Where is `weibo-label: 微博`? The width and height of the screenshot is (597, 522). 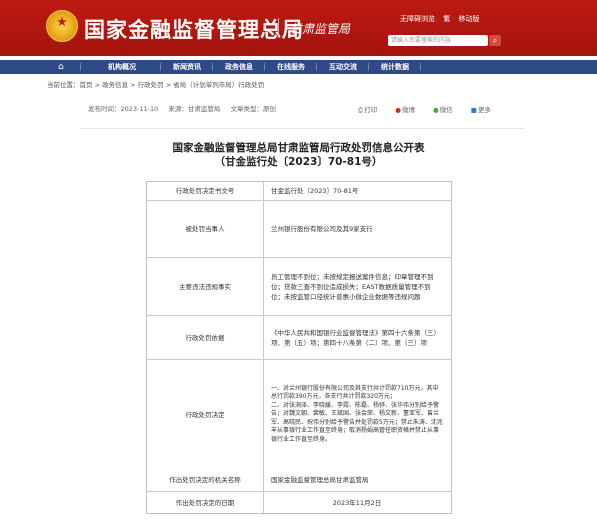 weibo-label: 微博 is located at coordinates (408, 110).